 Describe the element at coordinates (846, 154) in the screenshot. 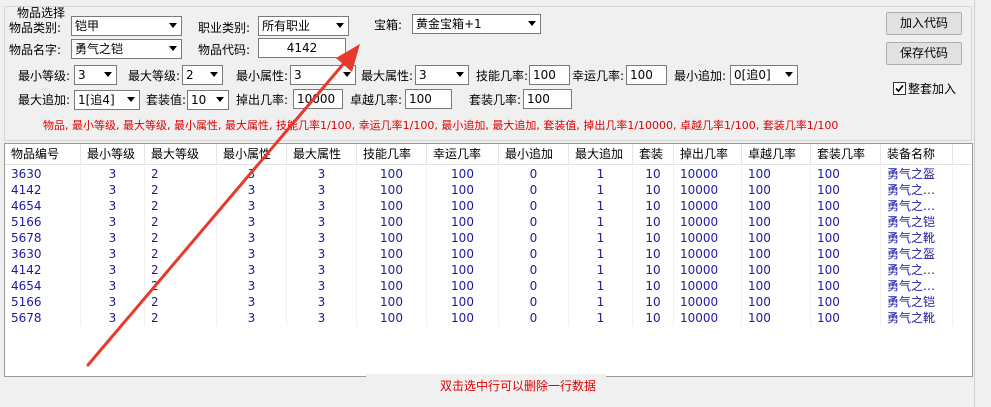

I see `column-header: 套装几率` at that location.